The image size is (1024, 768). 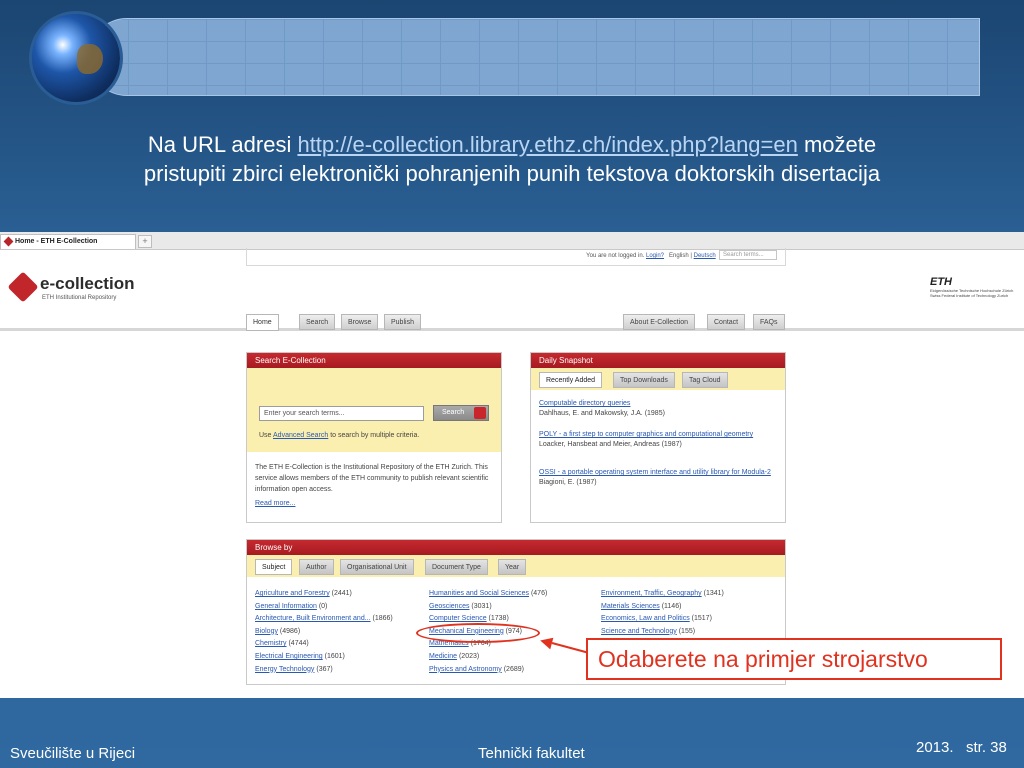 What do you see at coordinates (935, 747) in the screenshot?
I see `footer-year: 2013.` at bounding box center [935, 747].